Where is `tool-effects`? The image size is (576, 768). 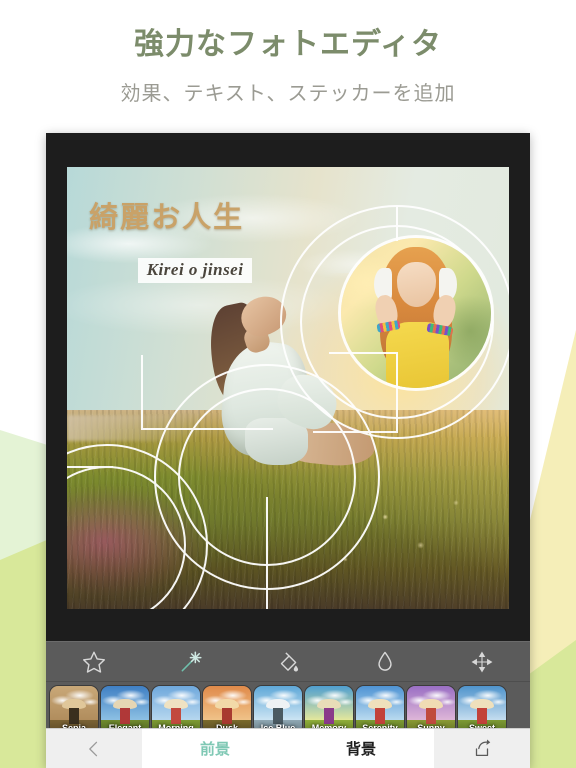
tool-effects is located at coordinates (191, 661).